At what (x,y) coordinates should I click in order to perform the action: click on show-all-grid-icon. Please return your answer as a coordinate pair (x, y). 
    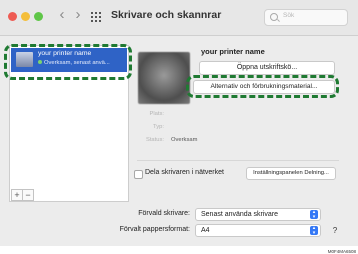
    Looking at the image, I should click on (96, 17).